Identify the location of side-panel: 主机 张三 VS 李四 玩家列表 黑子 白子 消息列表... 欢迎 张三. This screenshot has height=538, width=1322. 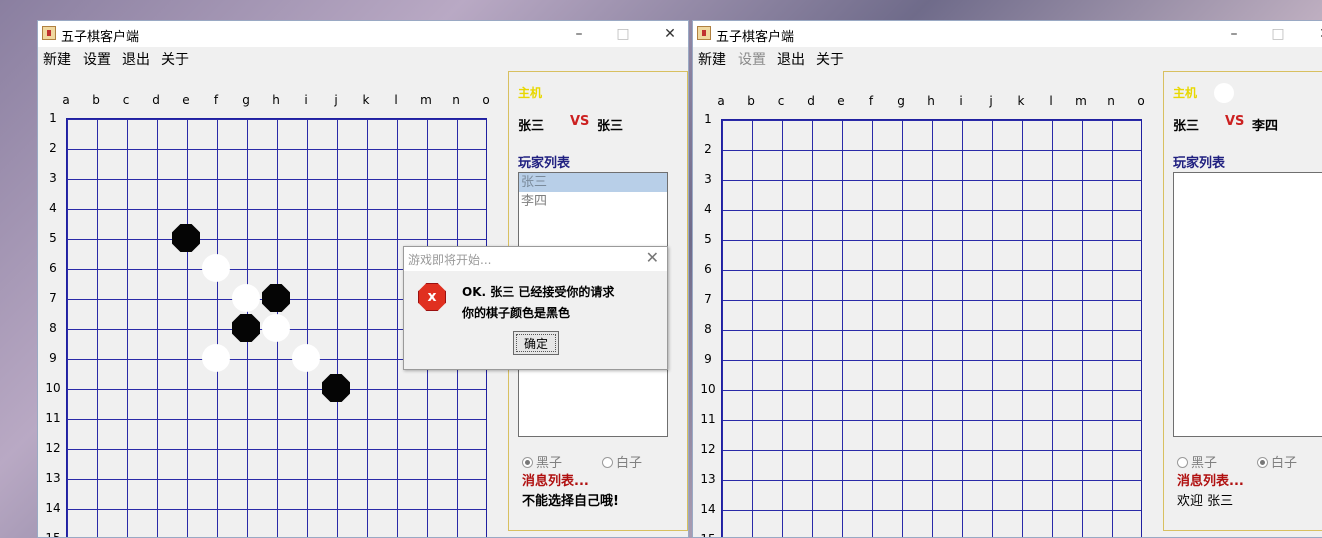
(1242, 301).